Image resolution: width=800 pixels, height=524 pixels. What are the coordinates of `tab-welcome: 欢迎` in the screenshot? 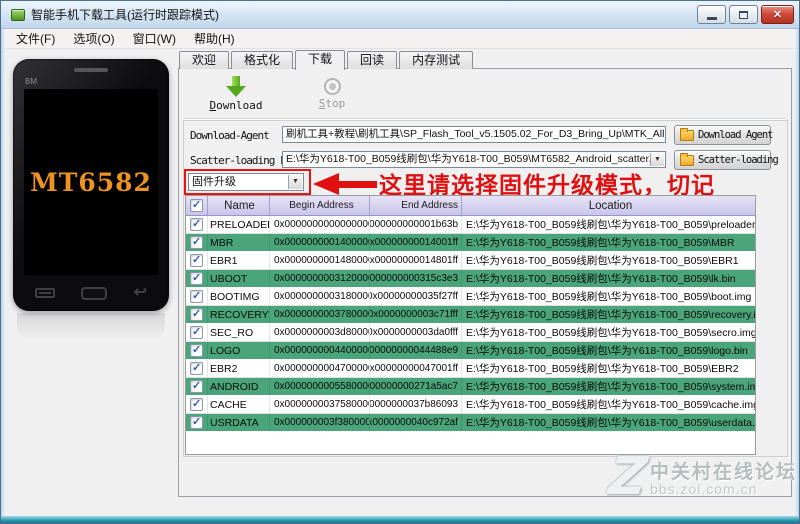 It's located at (204, 60).